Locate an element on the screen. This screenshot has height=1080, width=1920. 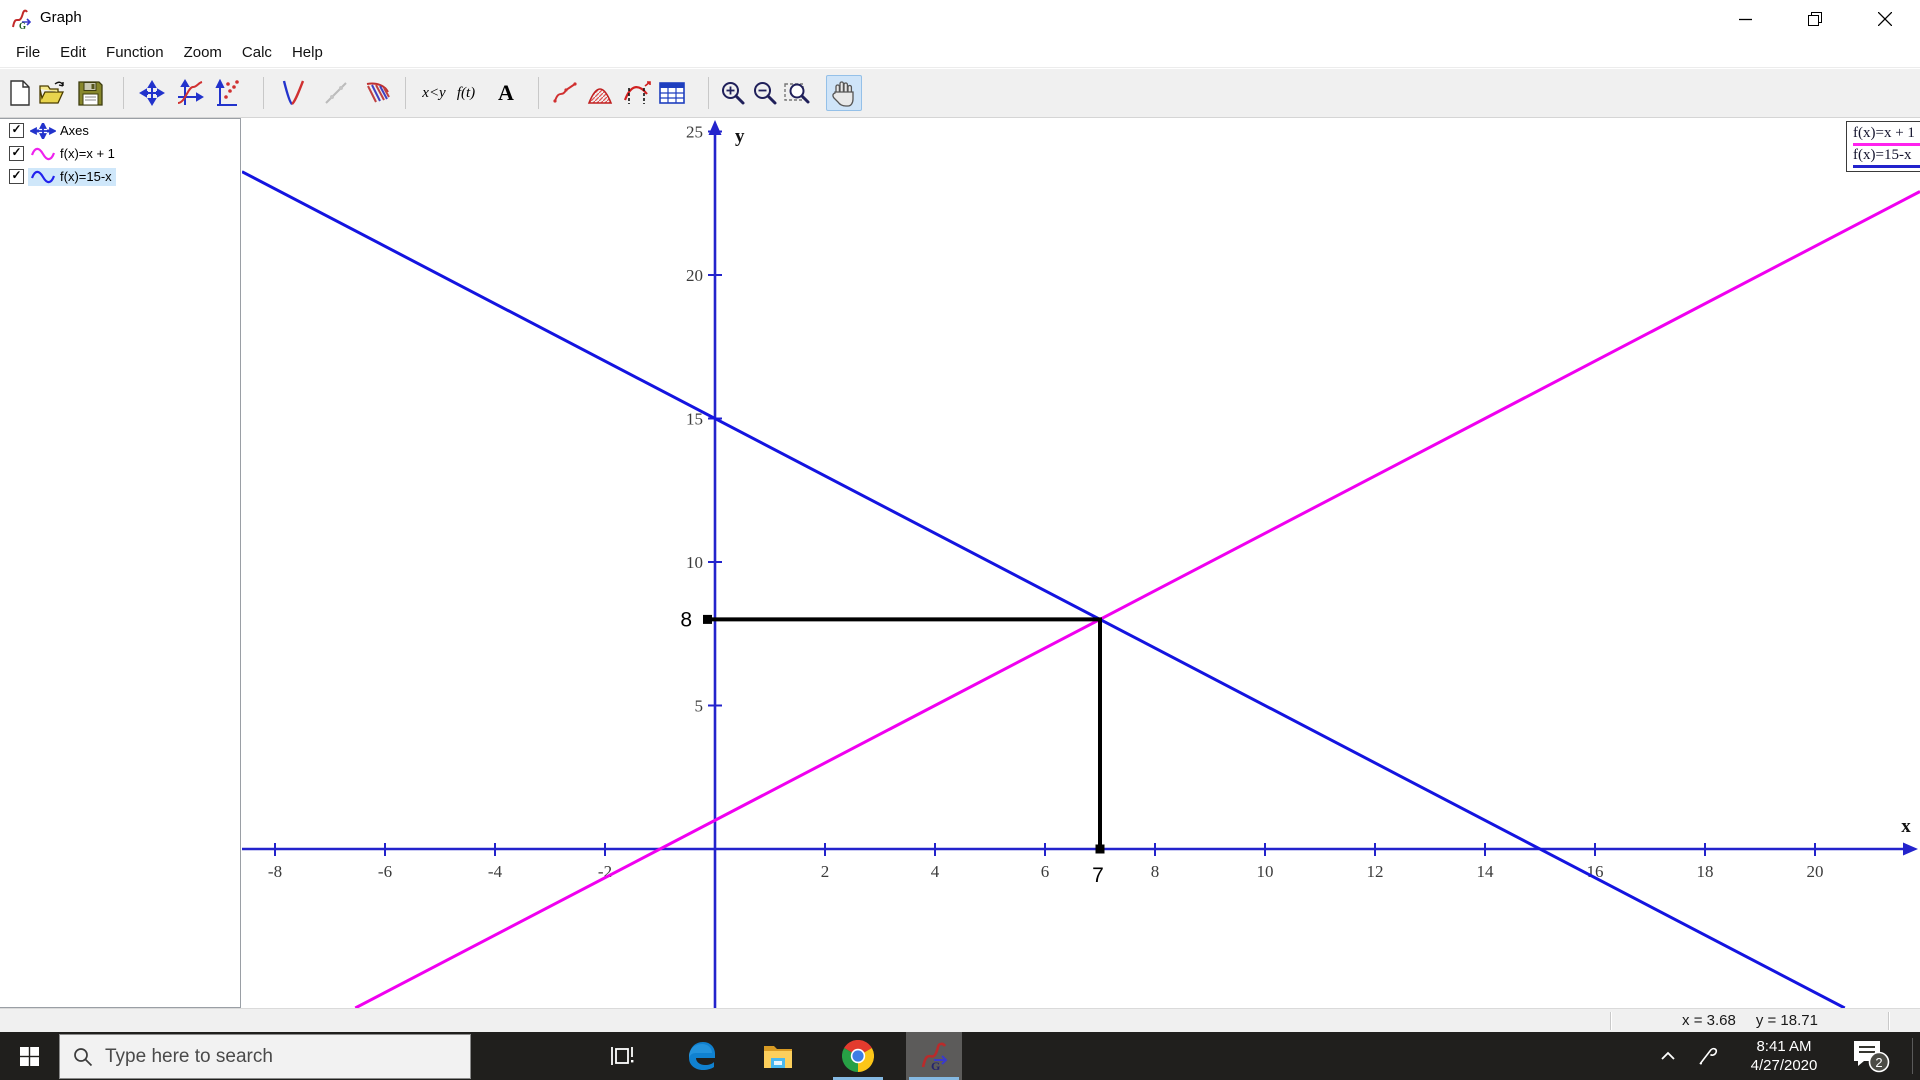
list-item-label: f(x)=15-x is located at coordinates (86, 176).